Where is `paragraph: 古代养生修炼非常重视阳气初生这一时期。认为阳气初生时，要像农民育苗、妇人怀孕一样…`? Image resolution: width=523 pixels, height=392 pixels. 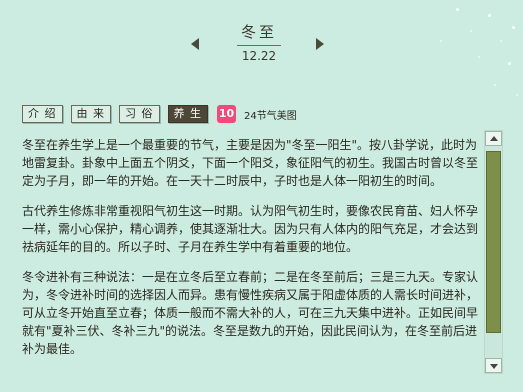 paragraph: 古代养生修炼非常重视阳气初生这一时期。认为阳气初生时，要像农民育苗、妇人怀孕一样… is located at coordinates (250, 229).